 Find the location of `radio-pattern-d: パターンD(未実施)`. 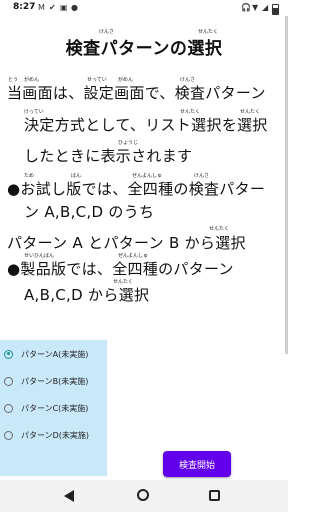

radio-pattern-d: パターンD(未実施) is located at coordinates (55, 435).